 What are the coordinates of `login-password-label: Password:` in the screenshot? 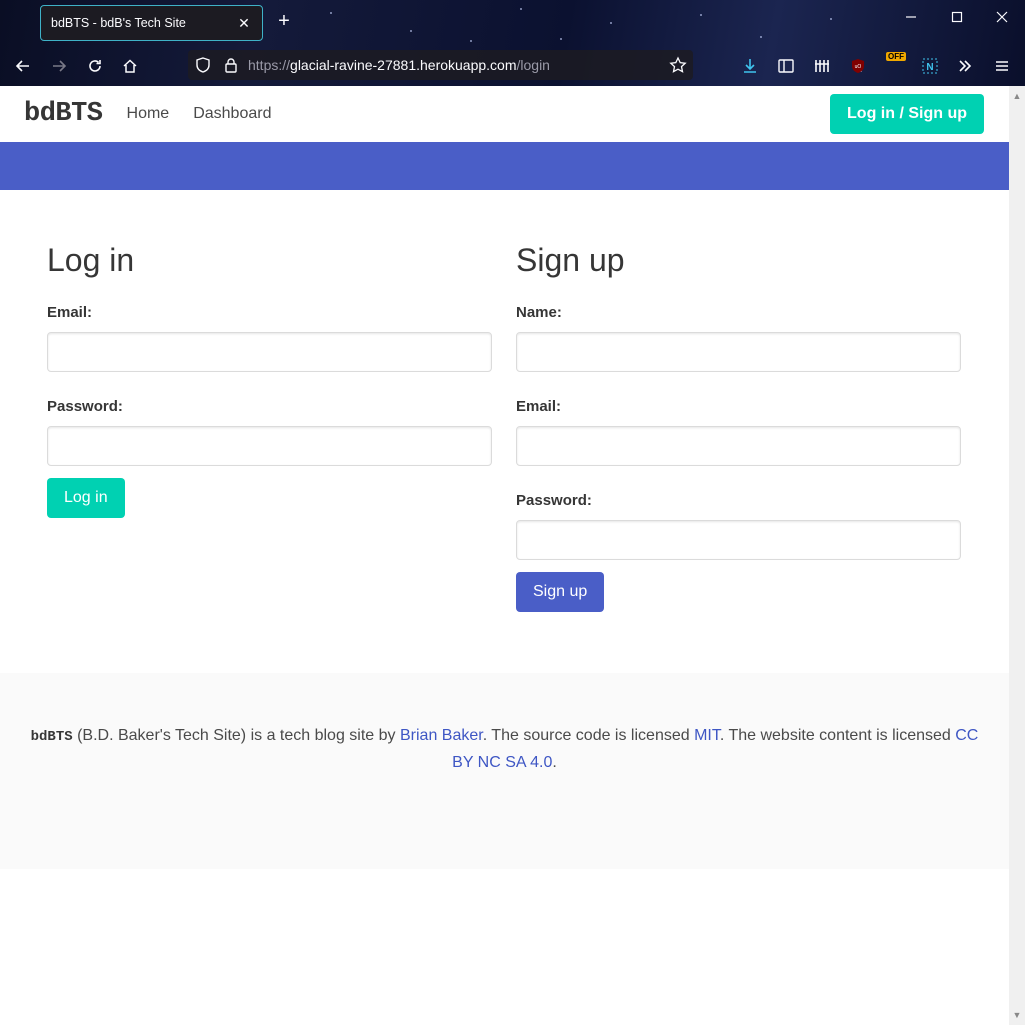 It's located at (85, 406).